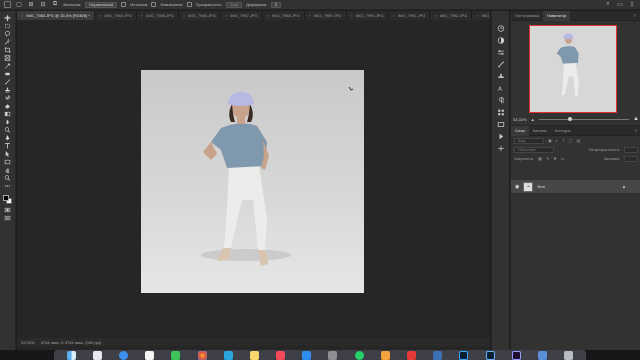 Image resolution: width=640 pixels, height=360 pixels. Describe the element at coordinates (367, 15) in the screenshot. I see `tab-document-7: × IMG_7990.JPG` at that location.